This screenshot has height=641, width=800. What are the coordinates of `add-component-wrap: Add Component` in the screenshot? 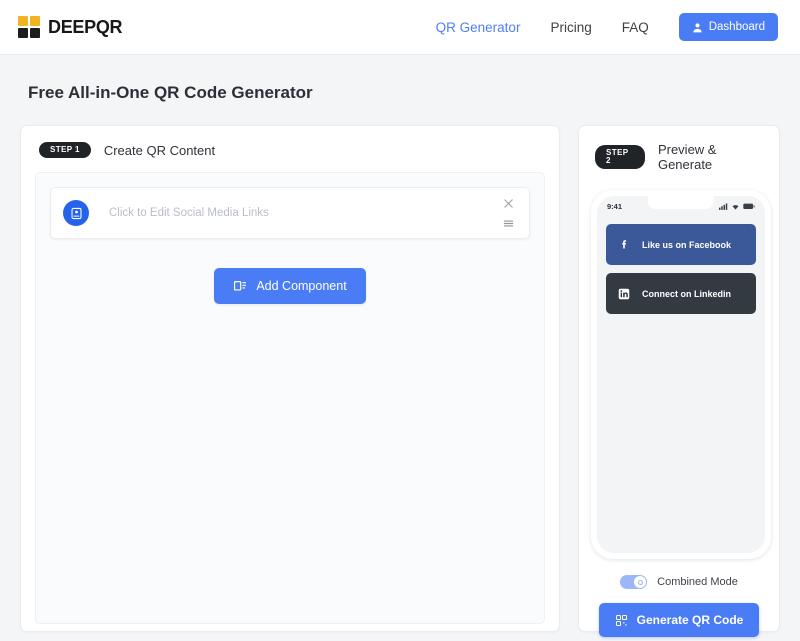 It's located at (290, 286).